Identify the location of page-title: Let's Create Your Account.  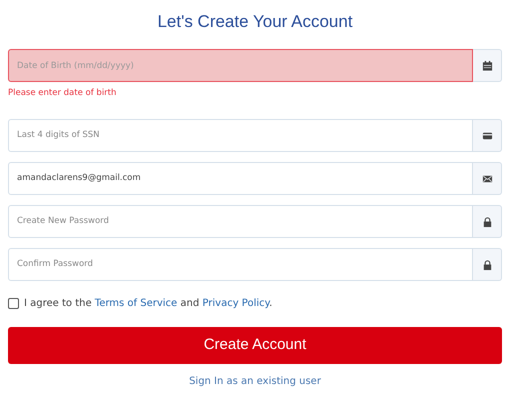
(255, 22).